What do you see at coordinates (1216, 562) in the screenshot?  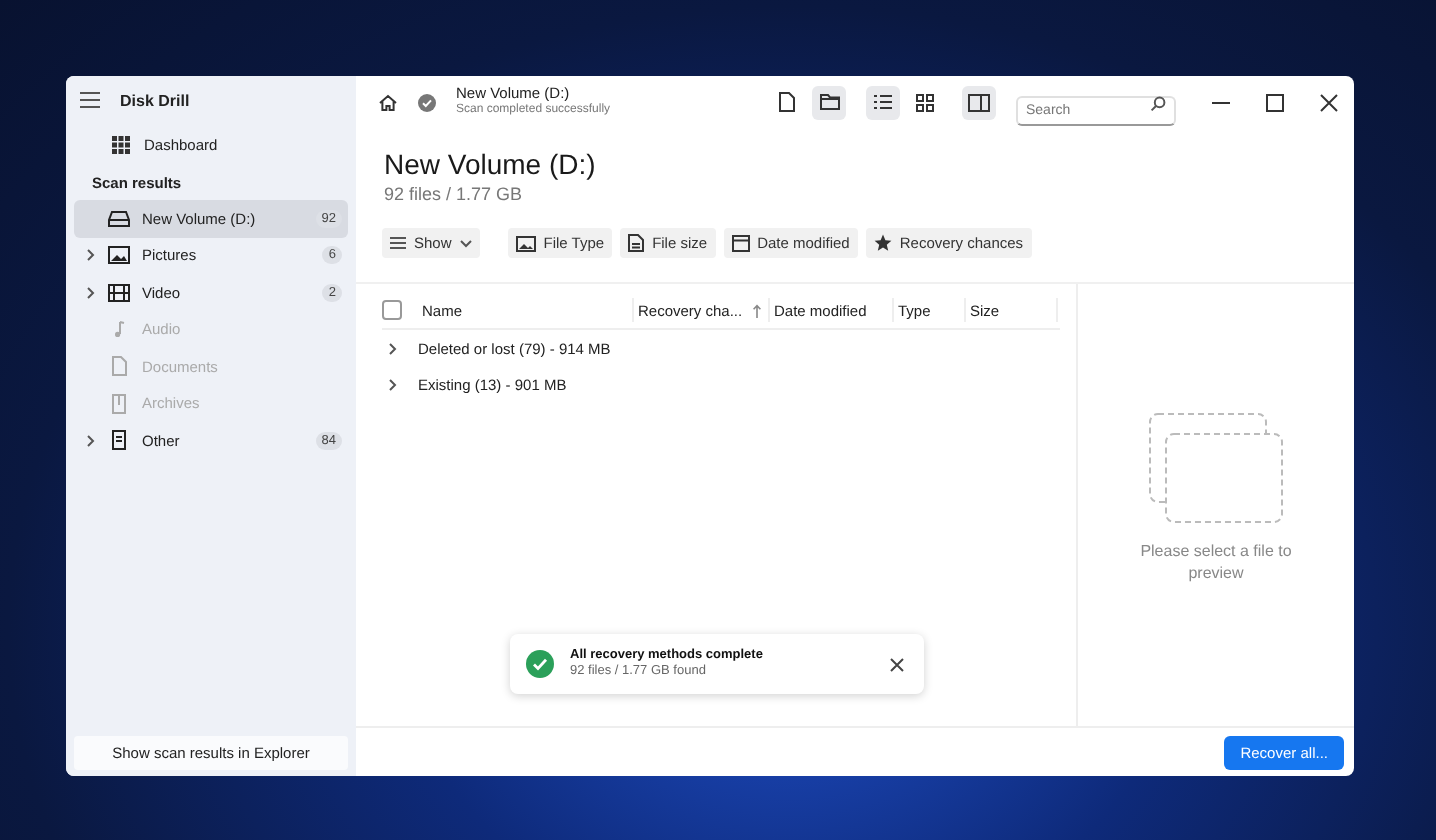 I see `preview-message: Please select a file to preview` at bounding box center [1216, 562].